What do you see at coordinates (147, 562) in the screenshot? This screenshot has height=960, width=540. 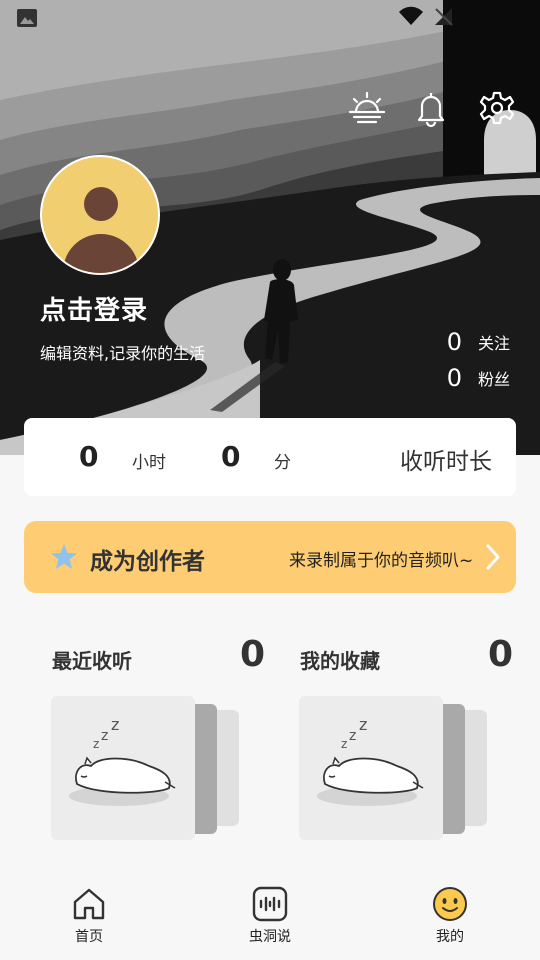 I see `creator-title: 成为创作者` at bounding box center [147, 562].